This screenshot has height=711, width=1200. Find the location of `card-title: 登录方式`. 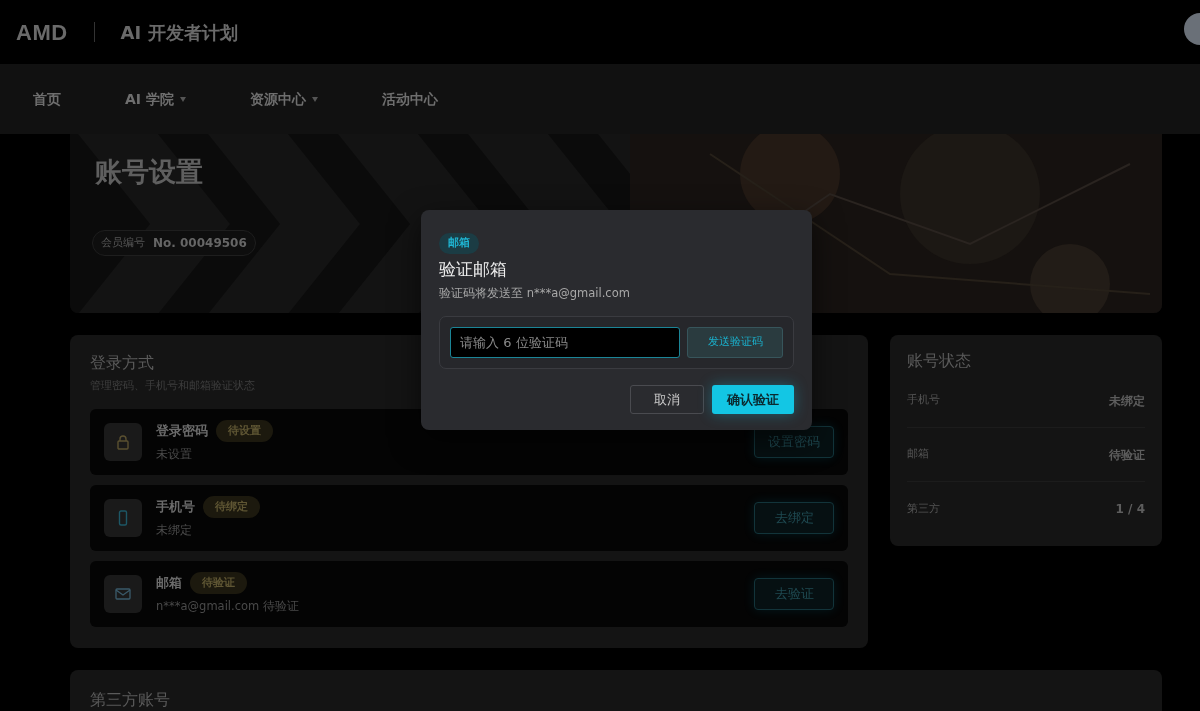

card-title: 登录方式 is located at coordinates (122, 363).